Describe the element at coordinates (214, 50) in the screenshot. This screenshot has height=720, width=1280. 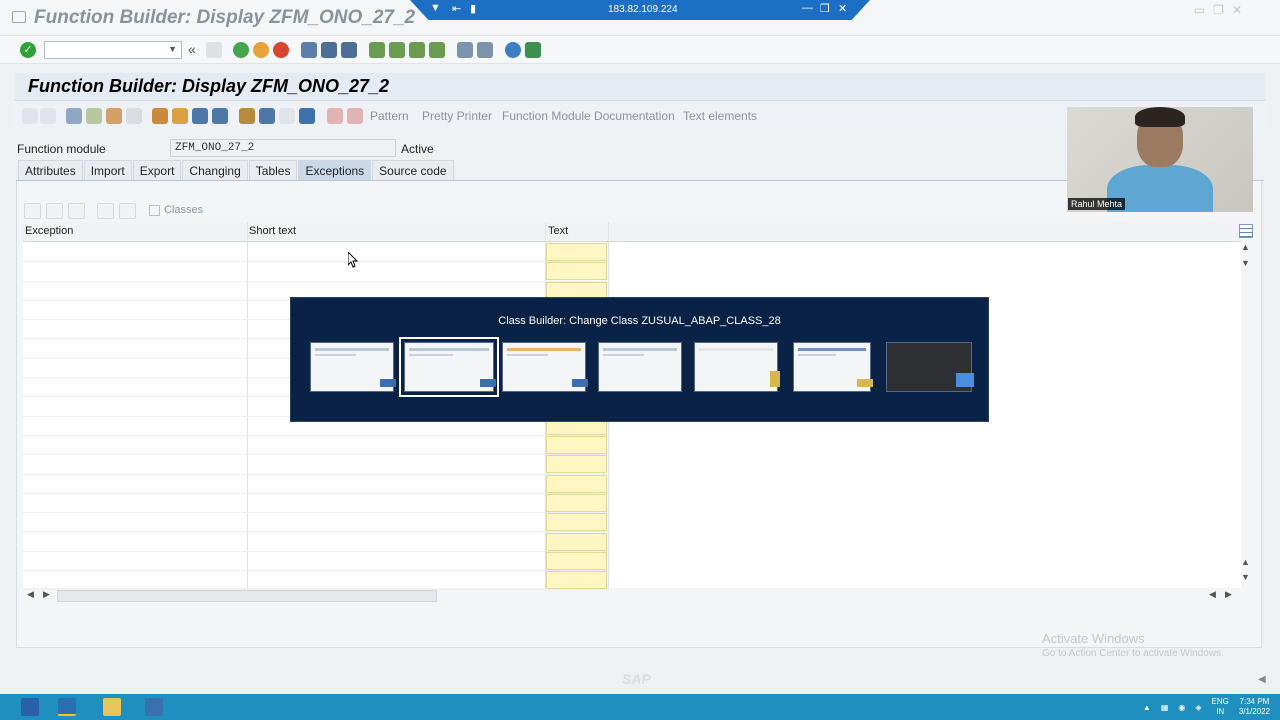
I see `save-icon` at that location.